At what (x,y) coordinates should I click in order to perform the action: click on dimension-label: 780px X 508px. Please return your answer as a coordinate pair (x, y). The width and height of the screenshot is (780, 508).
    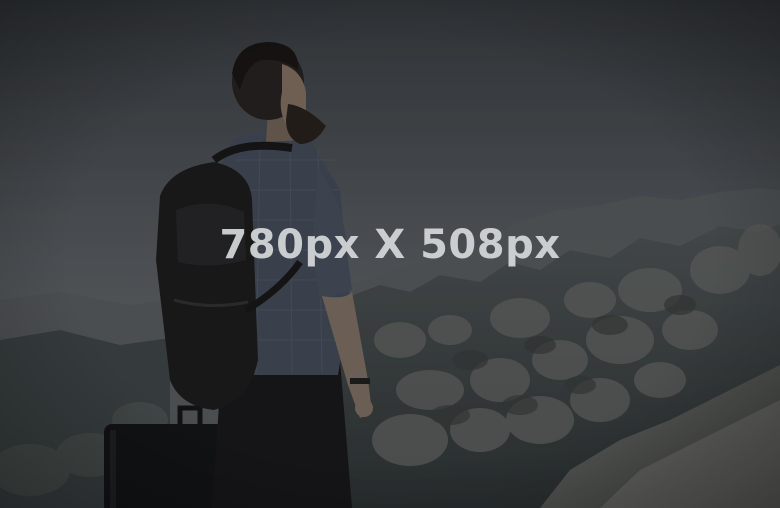
    Looking at the image, I should click on (390, 245).